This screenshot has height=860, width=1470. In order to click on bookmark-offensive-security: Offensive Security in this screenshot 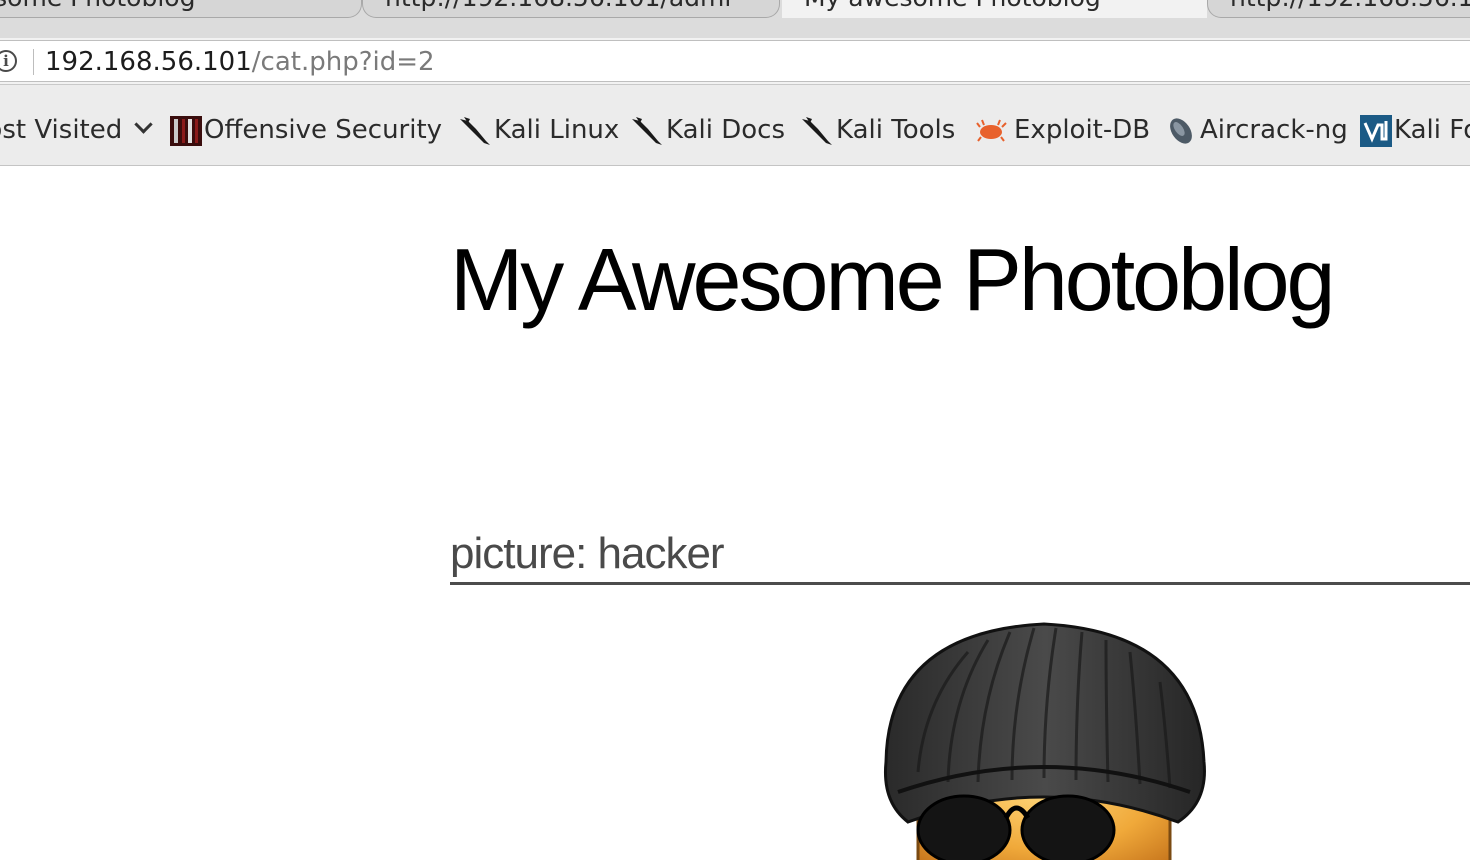, I will do `click(306, 130)`.